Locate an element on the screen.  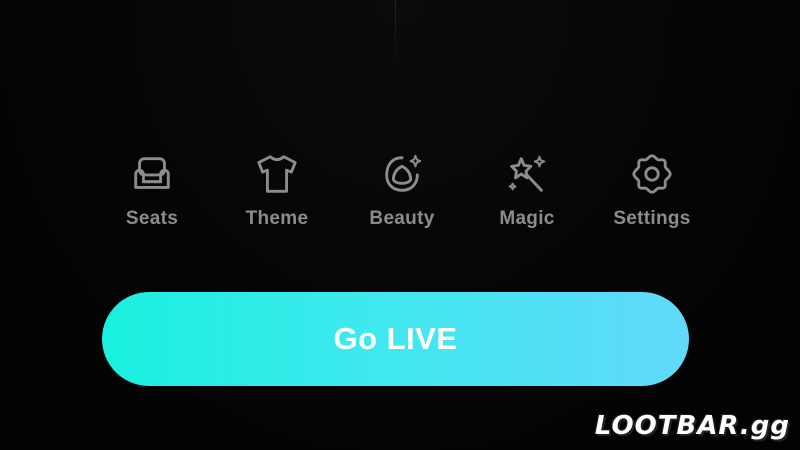
divider-line is located at coordinates (395, 35).